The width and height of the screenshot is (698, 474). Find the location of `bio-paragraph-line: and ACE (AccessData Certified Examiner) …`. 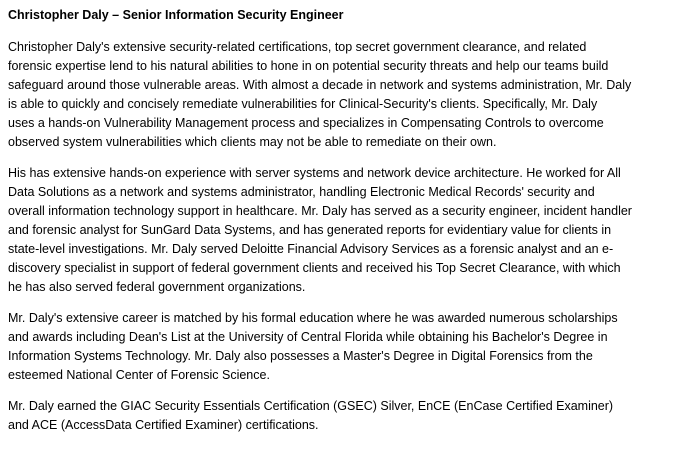

bio-paragraph-line: and ACE (AccessData Certified Examiner) … is located at coordinates (163, 425).